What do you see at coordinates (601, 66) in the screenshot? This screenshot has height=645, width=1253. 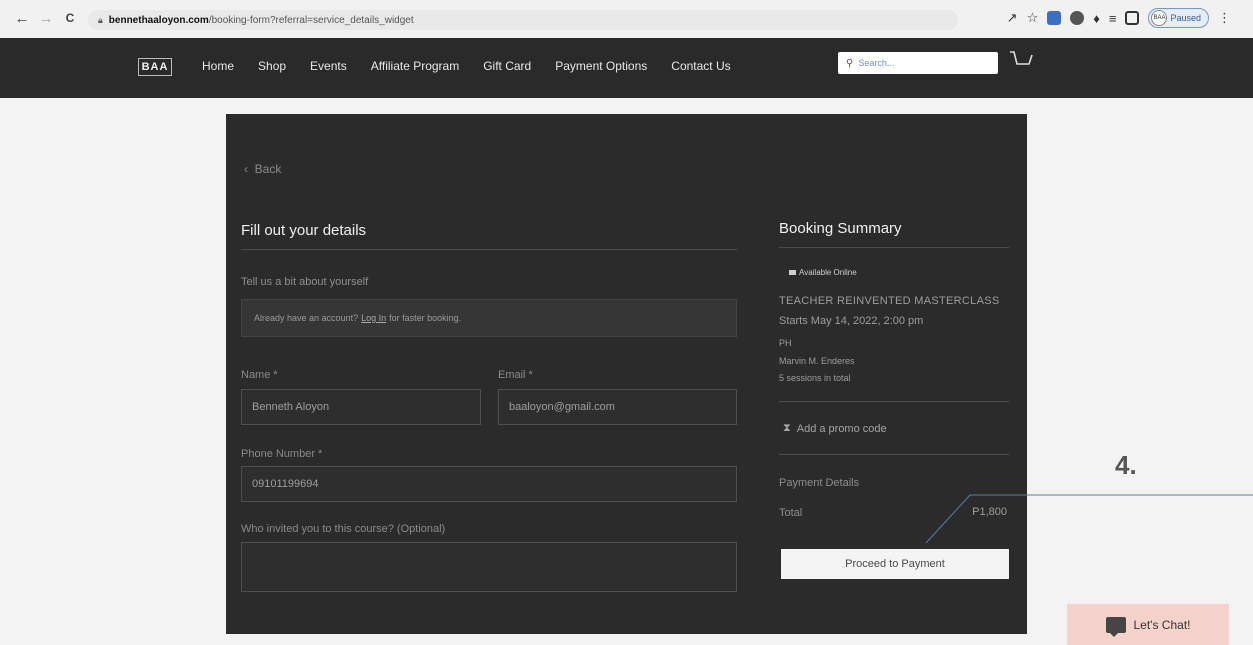 I see `nav-payment-options: Payment Options` at bounding box center [601, 66].